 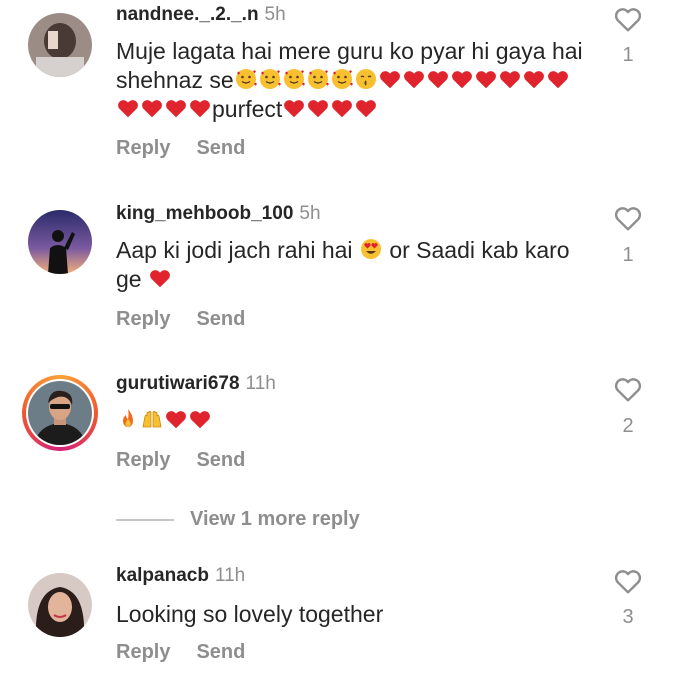 What do you see at coordinates (275, 519) in the screenshot?
I see `view-more-label: View 1 more reply` at bounding box center [275, 519].